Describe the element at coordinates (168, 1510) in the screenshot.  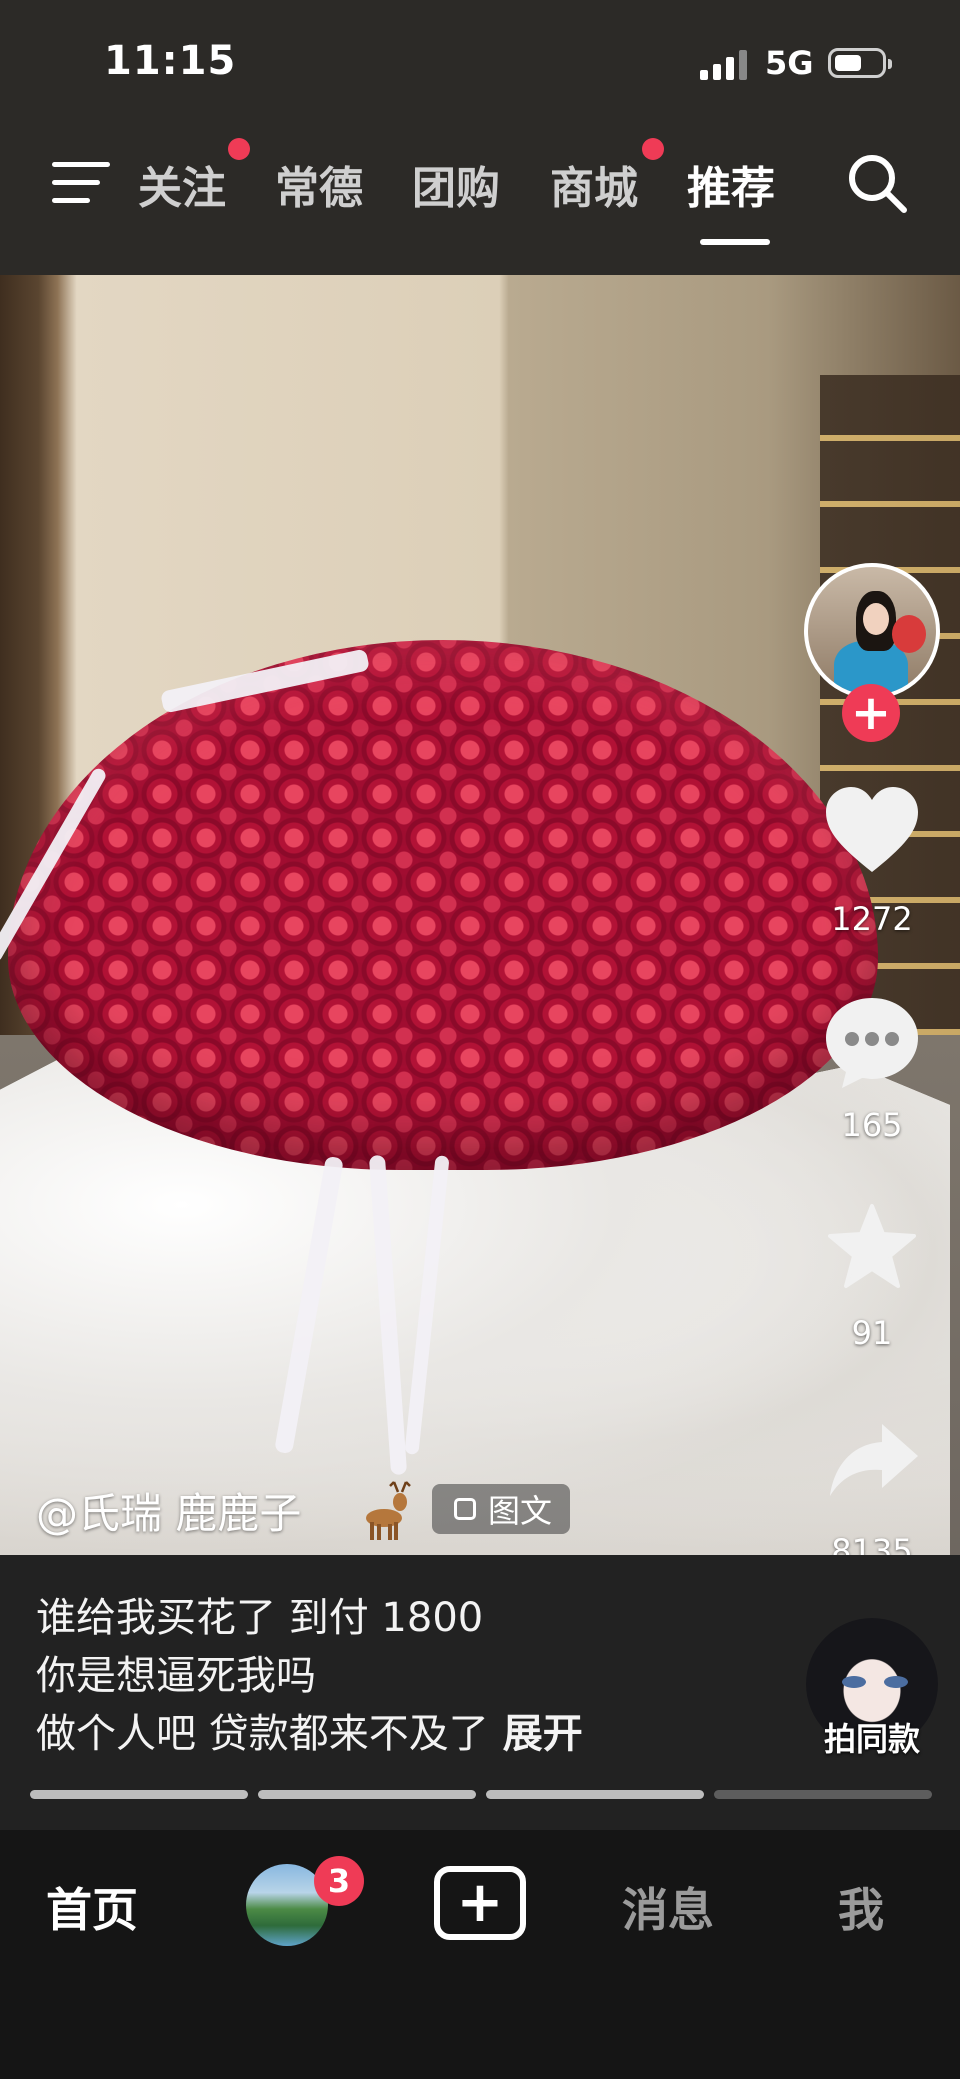
I see `author-name: @氏瑞 鹿鹿子` at that location.